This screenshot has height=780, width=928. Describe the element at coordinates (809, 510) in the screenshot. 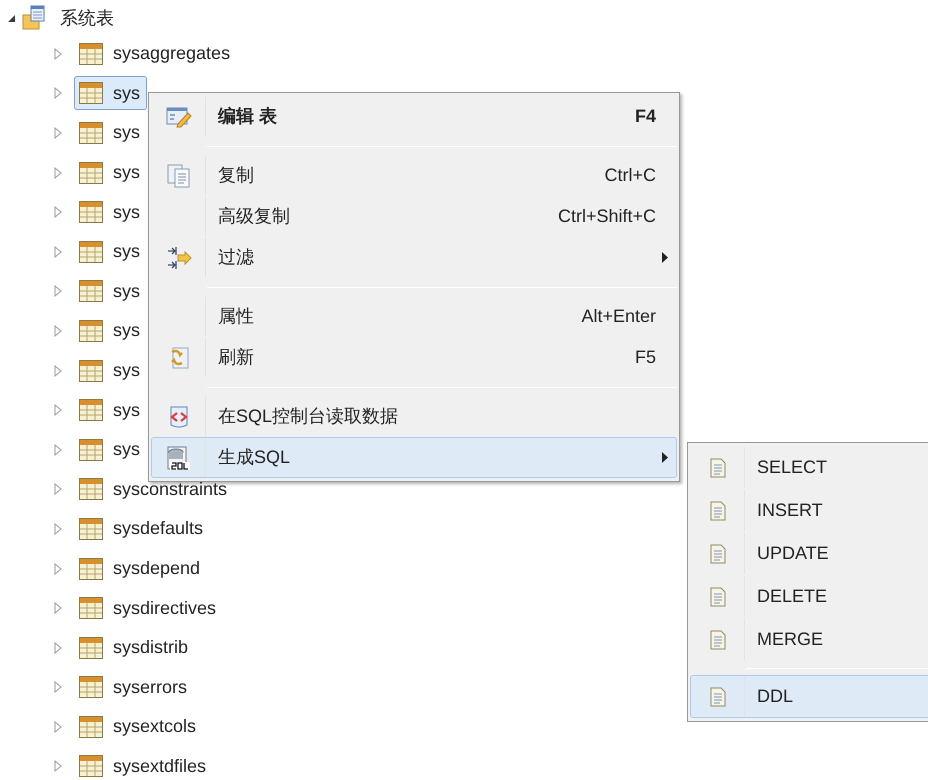

I see `menu-item: INSERT` at that location.